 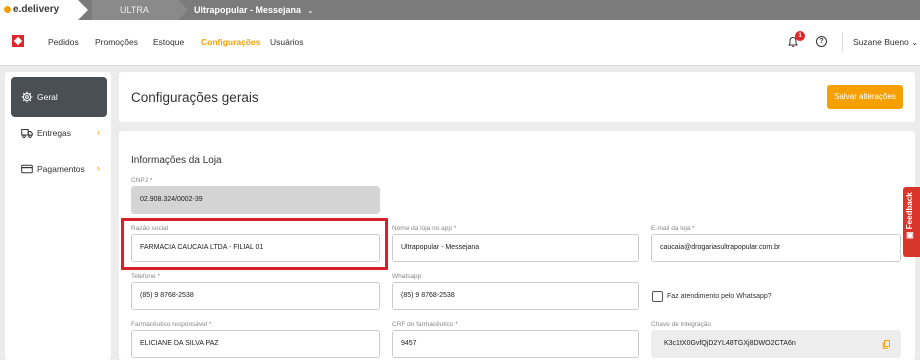 What do you see at coordinates (515, 248) in the screenshot?
I see `nome-loja-field: Ultrapopular - Messejana` at bounding box center [515, 248].